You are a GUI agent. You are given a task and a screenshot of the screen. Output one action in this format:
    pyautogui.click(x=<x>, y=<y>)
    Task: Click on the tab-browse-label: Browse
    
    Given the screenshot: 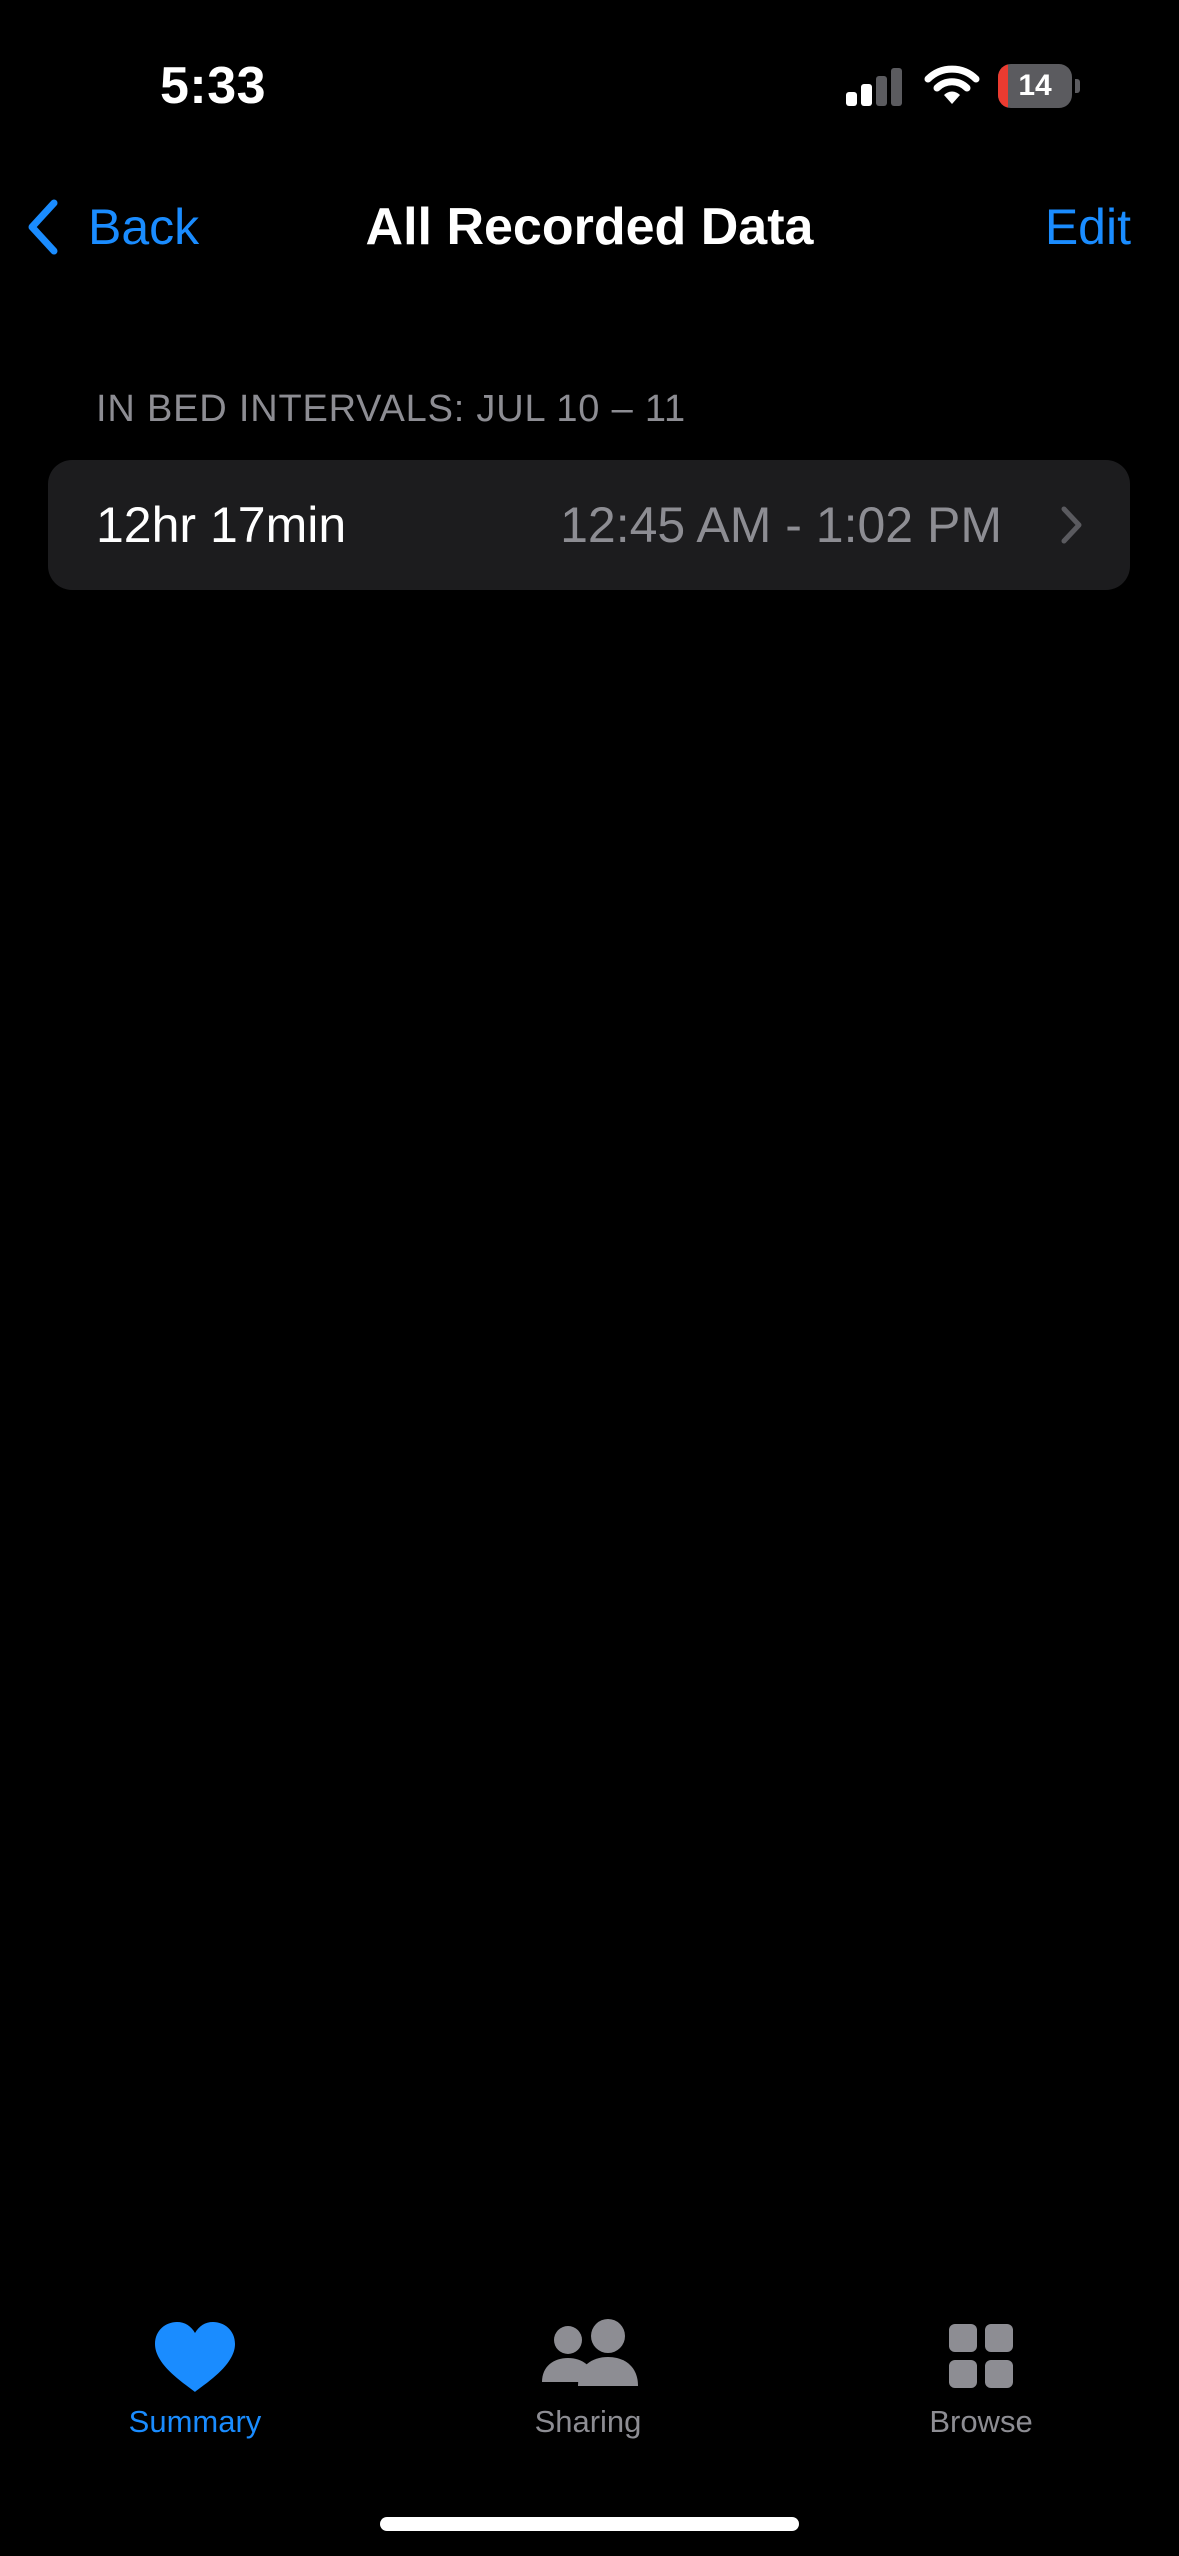 What is the action you would take?
    pyautogui.click(x=981, y=2421)
    